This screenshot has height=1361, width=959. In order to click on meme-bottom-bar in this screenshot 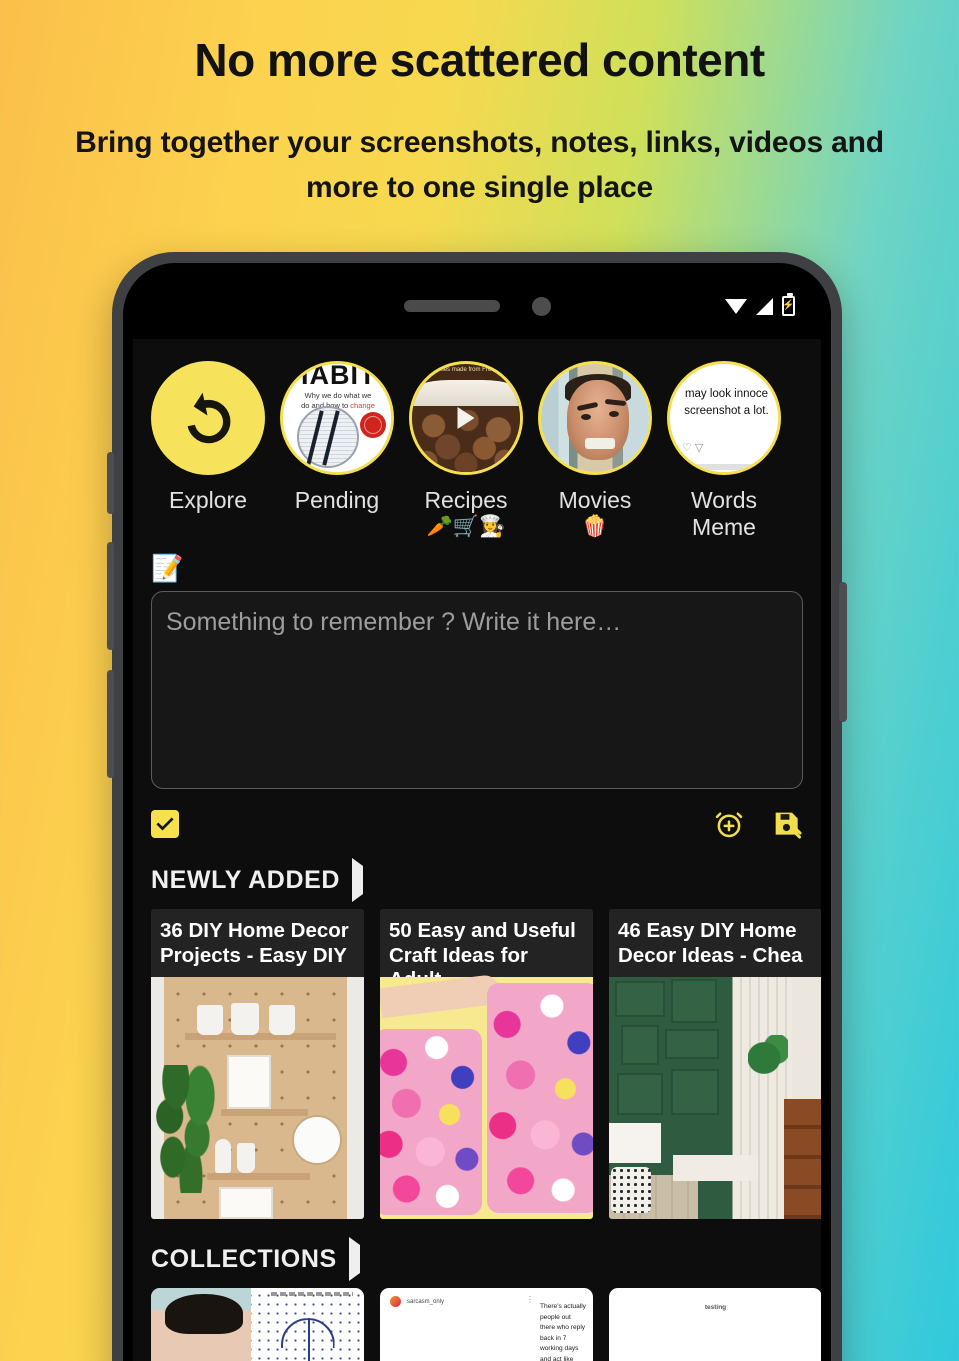, I will do `click(724, 467)`.